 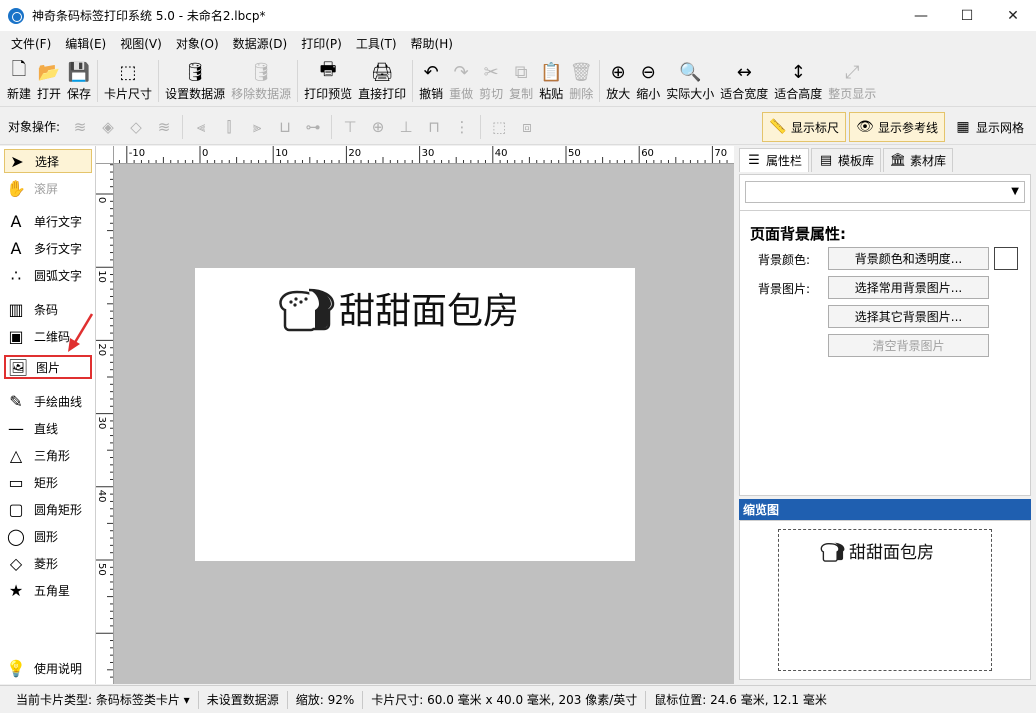 What do you see at coordinates (164, 127) in the screenshot?
I see `send-back-icon: ≋` at bounding box center [164, 127].